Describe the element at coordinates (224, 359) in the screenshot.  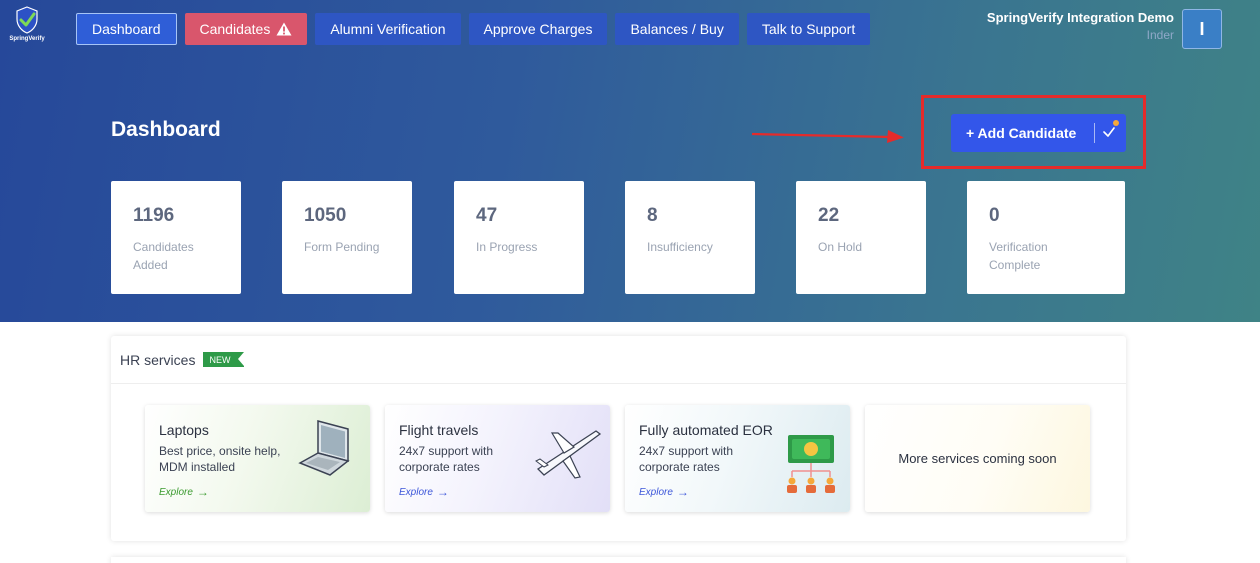
I see `new-badge: NEW` at that location.